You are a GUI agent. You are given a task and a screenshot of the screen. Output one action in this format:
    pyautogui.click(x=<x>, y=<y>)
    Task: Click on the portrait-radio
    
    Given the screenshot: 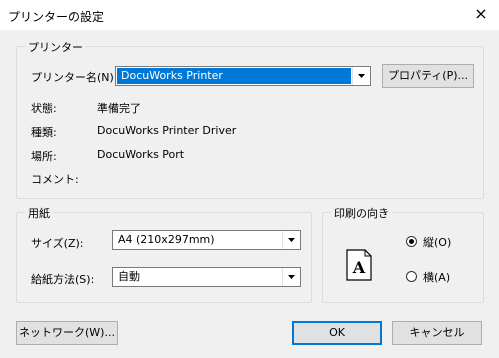 What is the action you would take?
    pyautogui.click(x=411, y=241)
    